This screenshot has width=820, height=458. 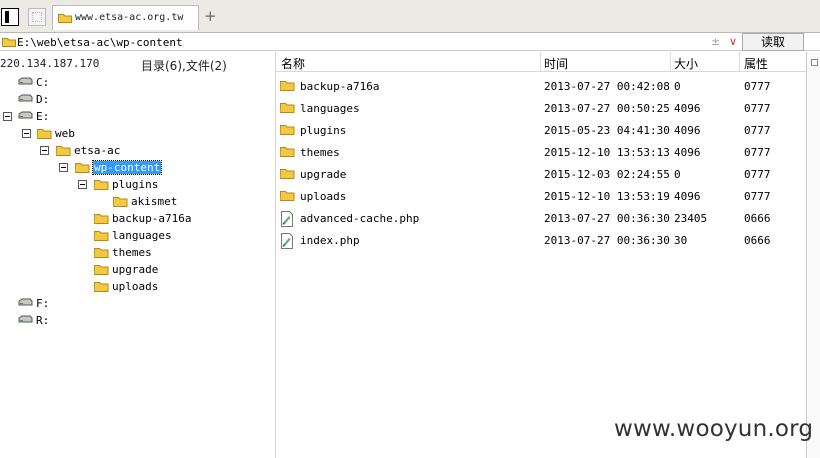 What do you see at coordinates (33, 82) in the screenshot?
I see `tree-node-c: C:` at bounding box center [33, 82].